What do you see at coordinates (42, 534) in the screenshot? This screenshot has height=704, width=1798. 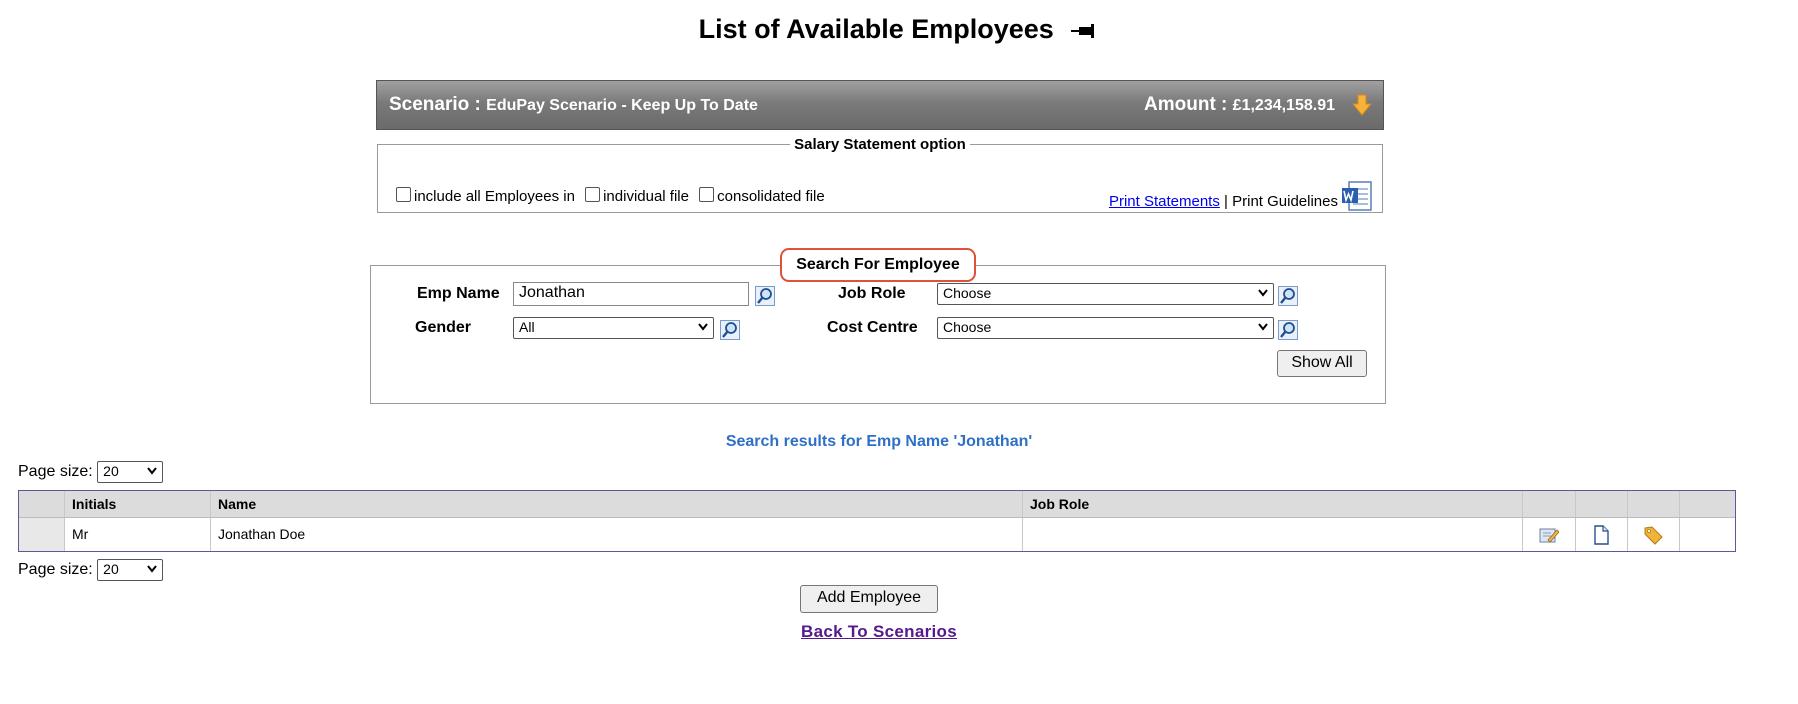 I see `row-select-cell` at bounding box center [42, 534].